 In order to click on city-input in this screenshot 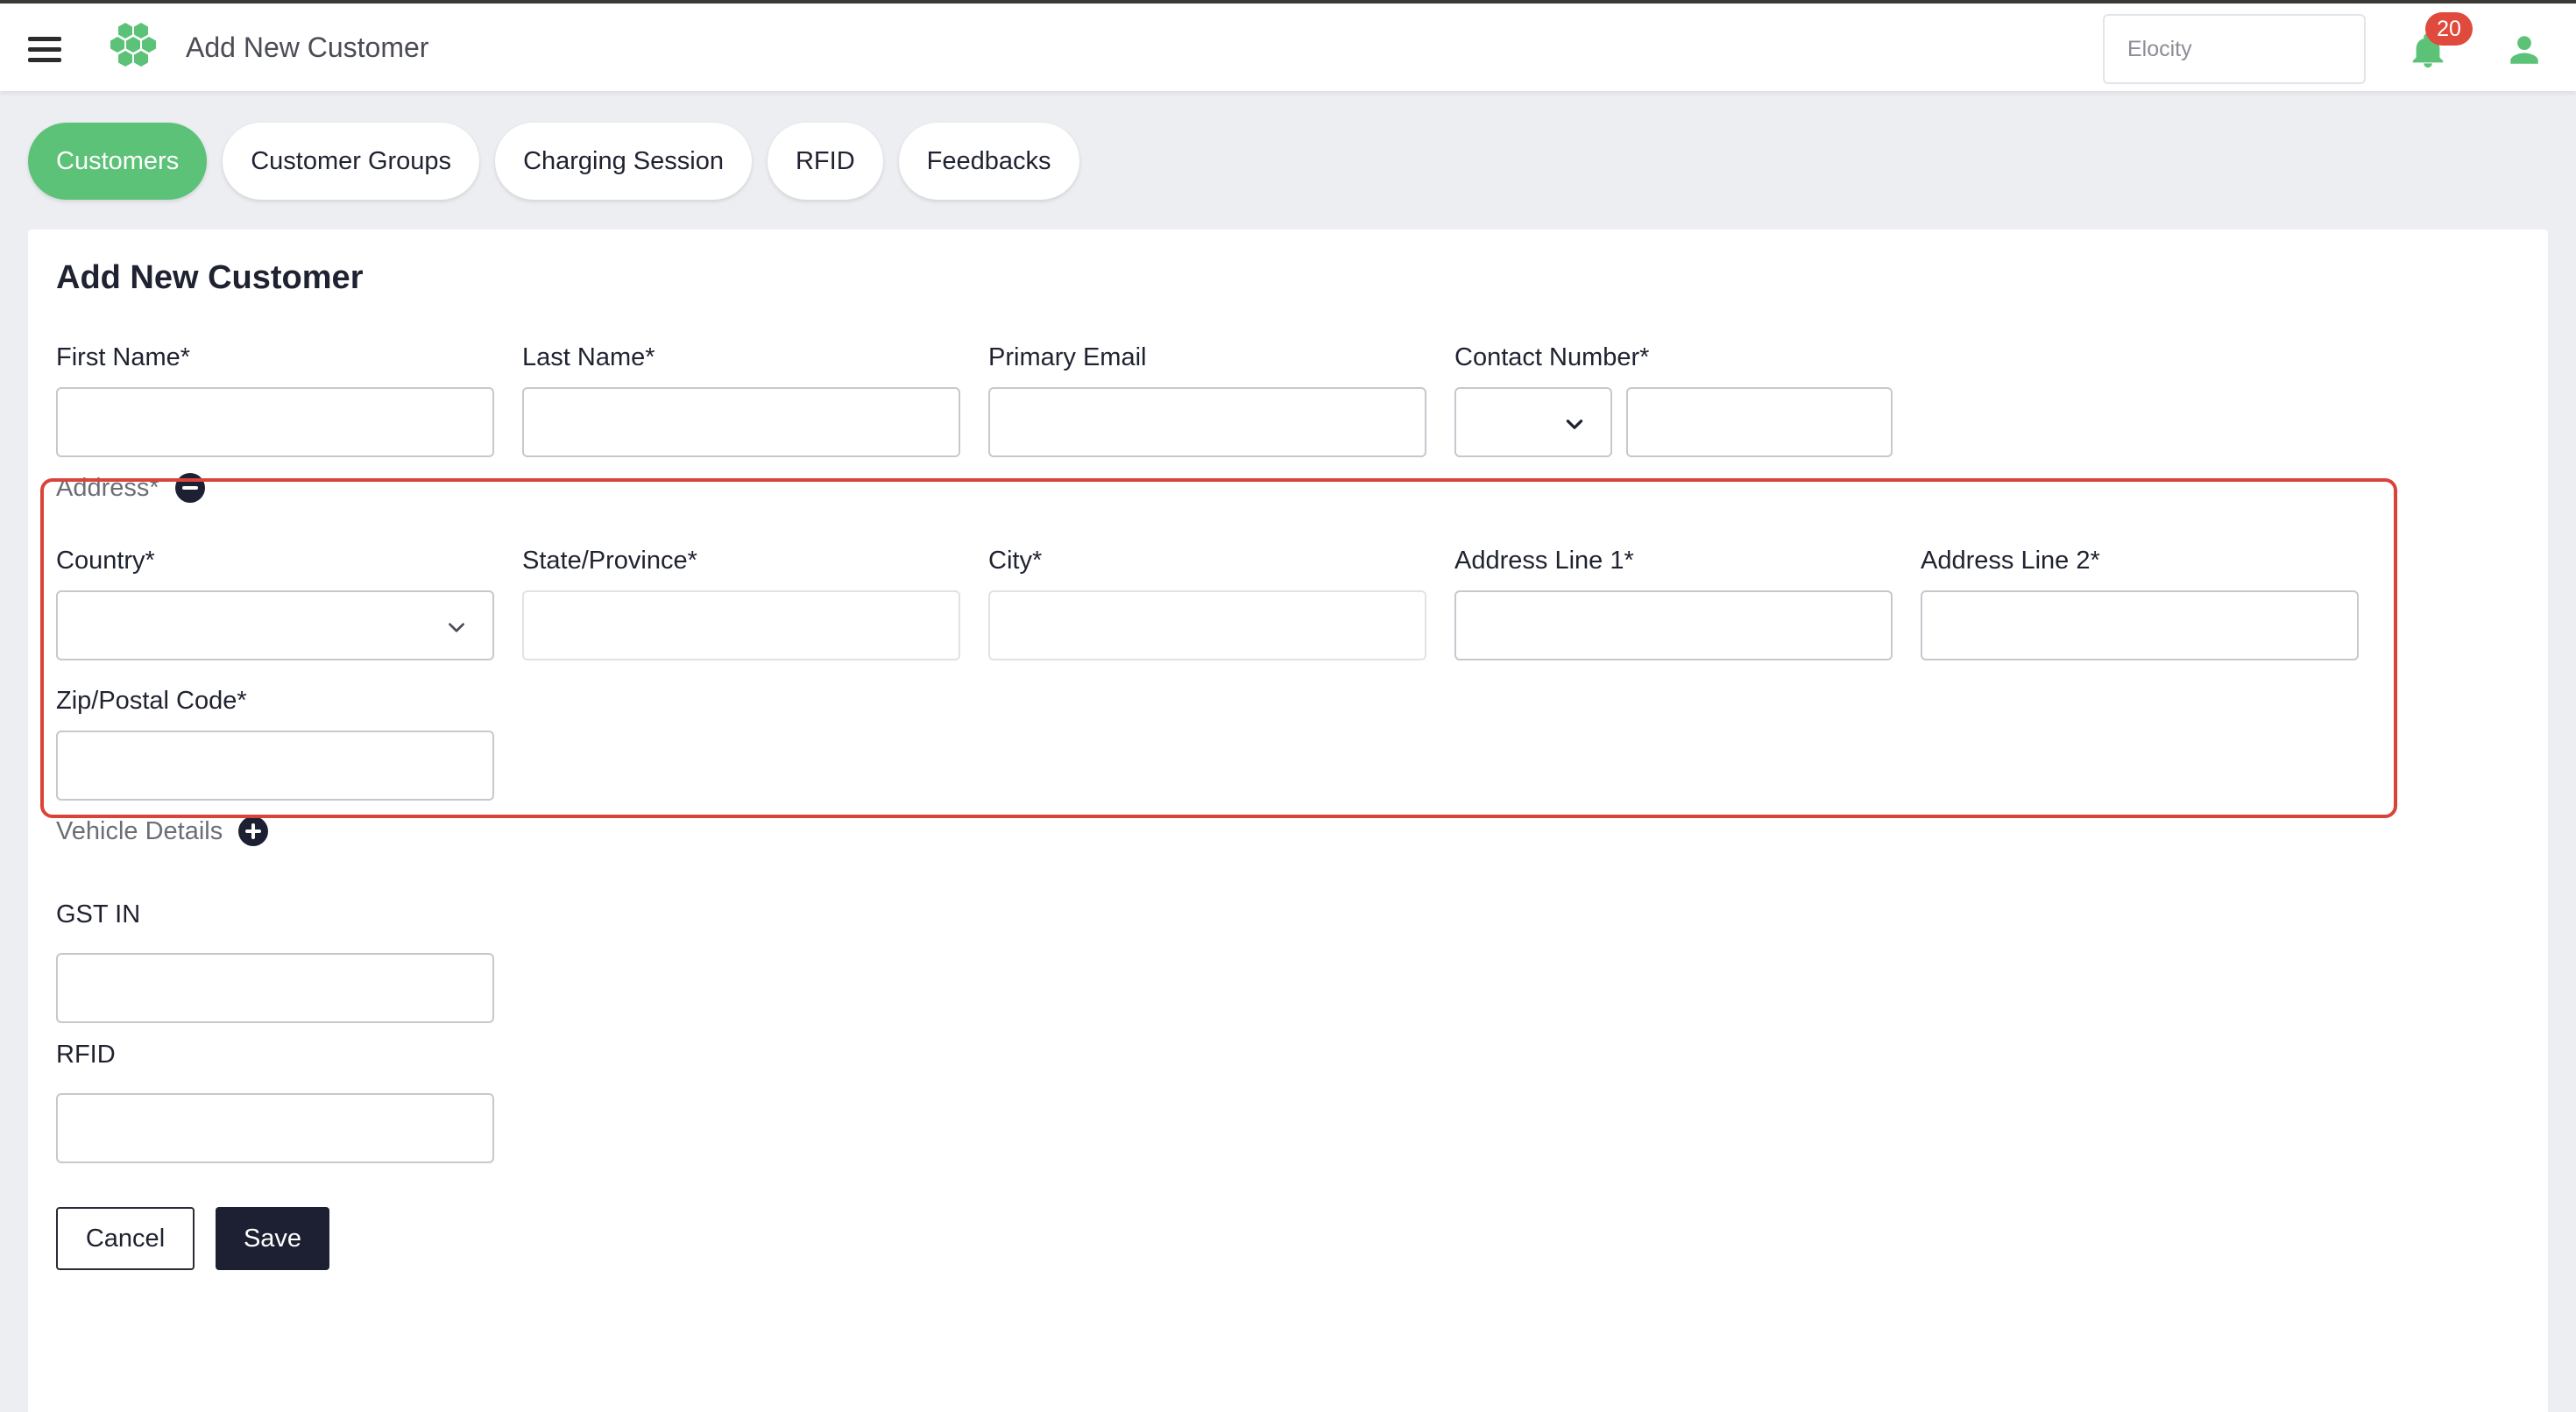, I will do `click(1207, 625)`.